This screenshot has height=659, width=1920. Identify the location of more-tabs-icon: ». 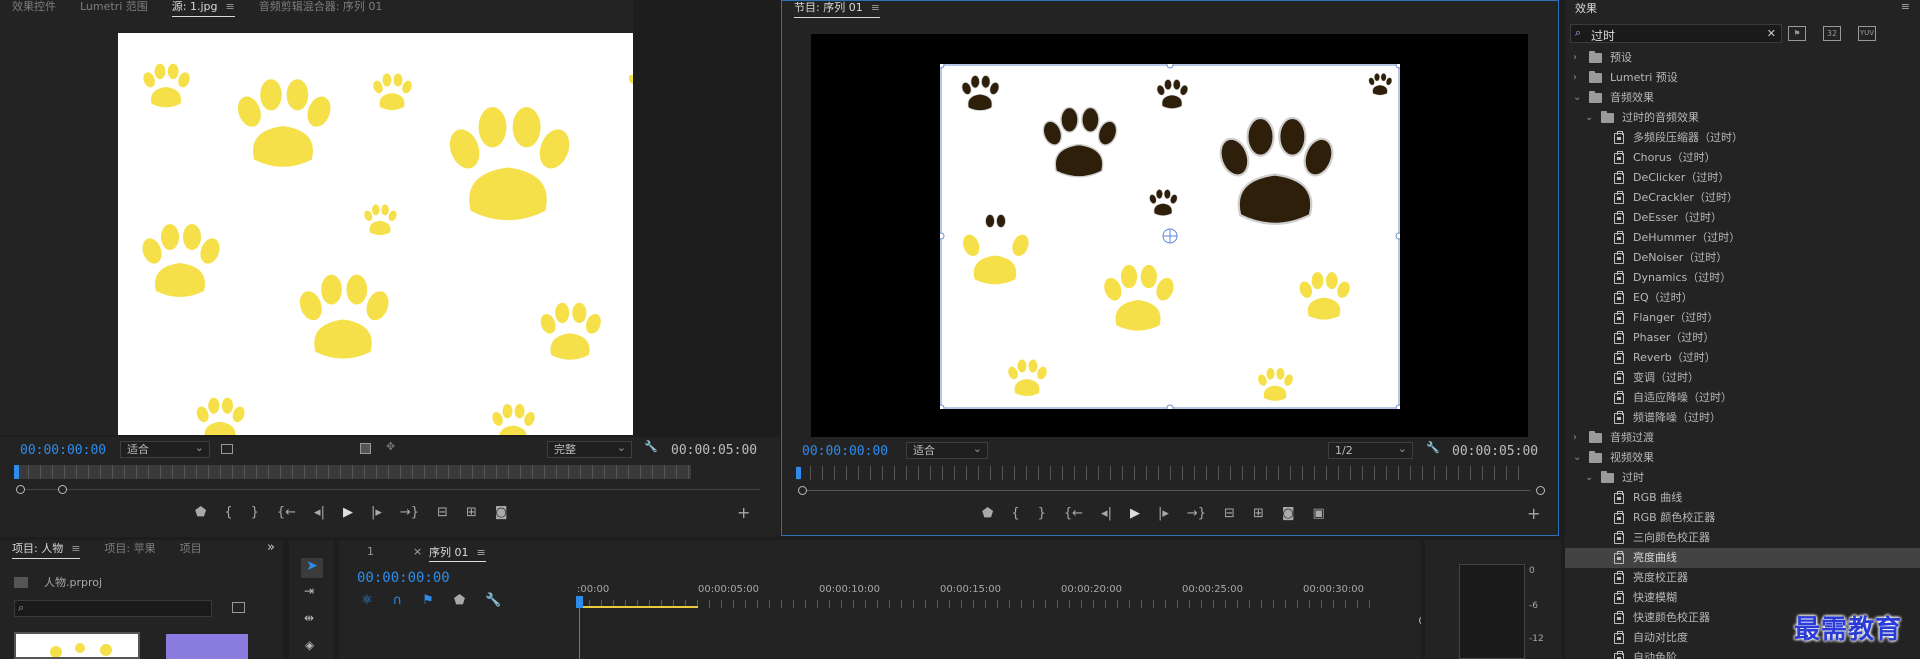
(271, 547).